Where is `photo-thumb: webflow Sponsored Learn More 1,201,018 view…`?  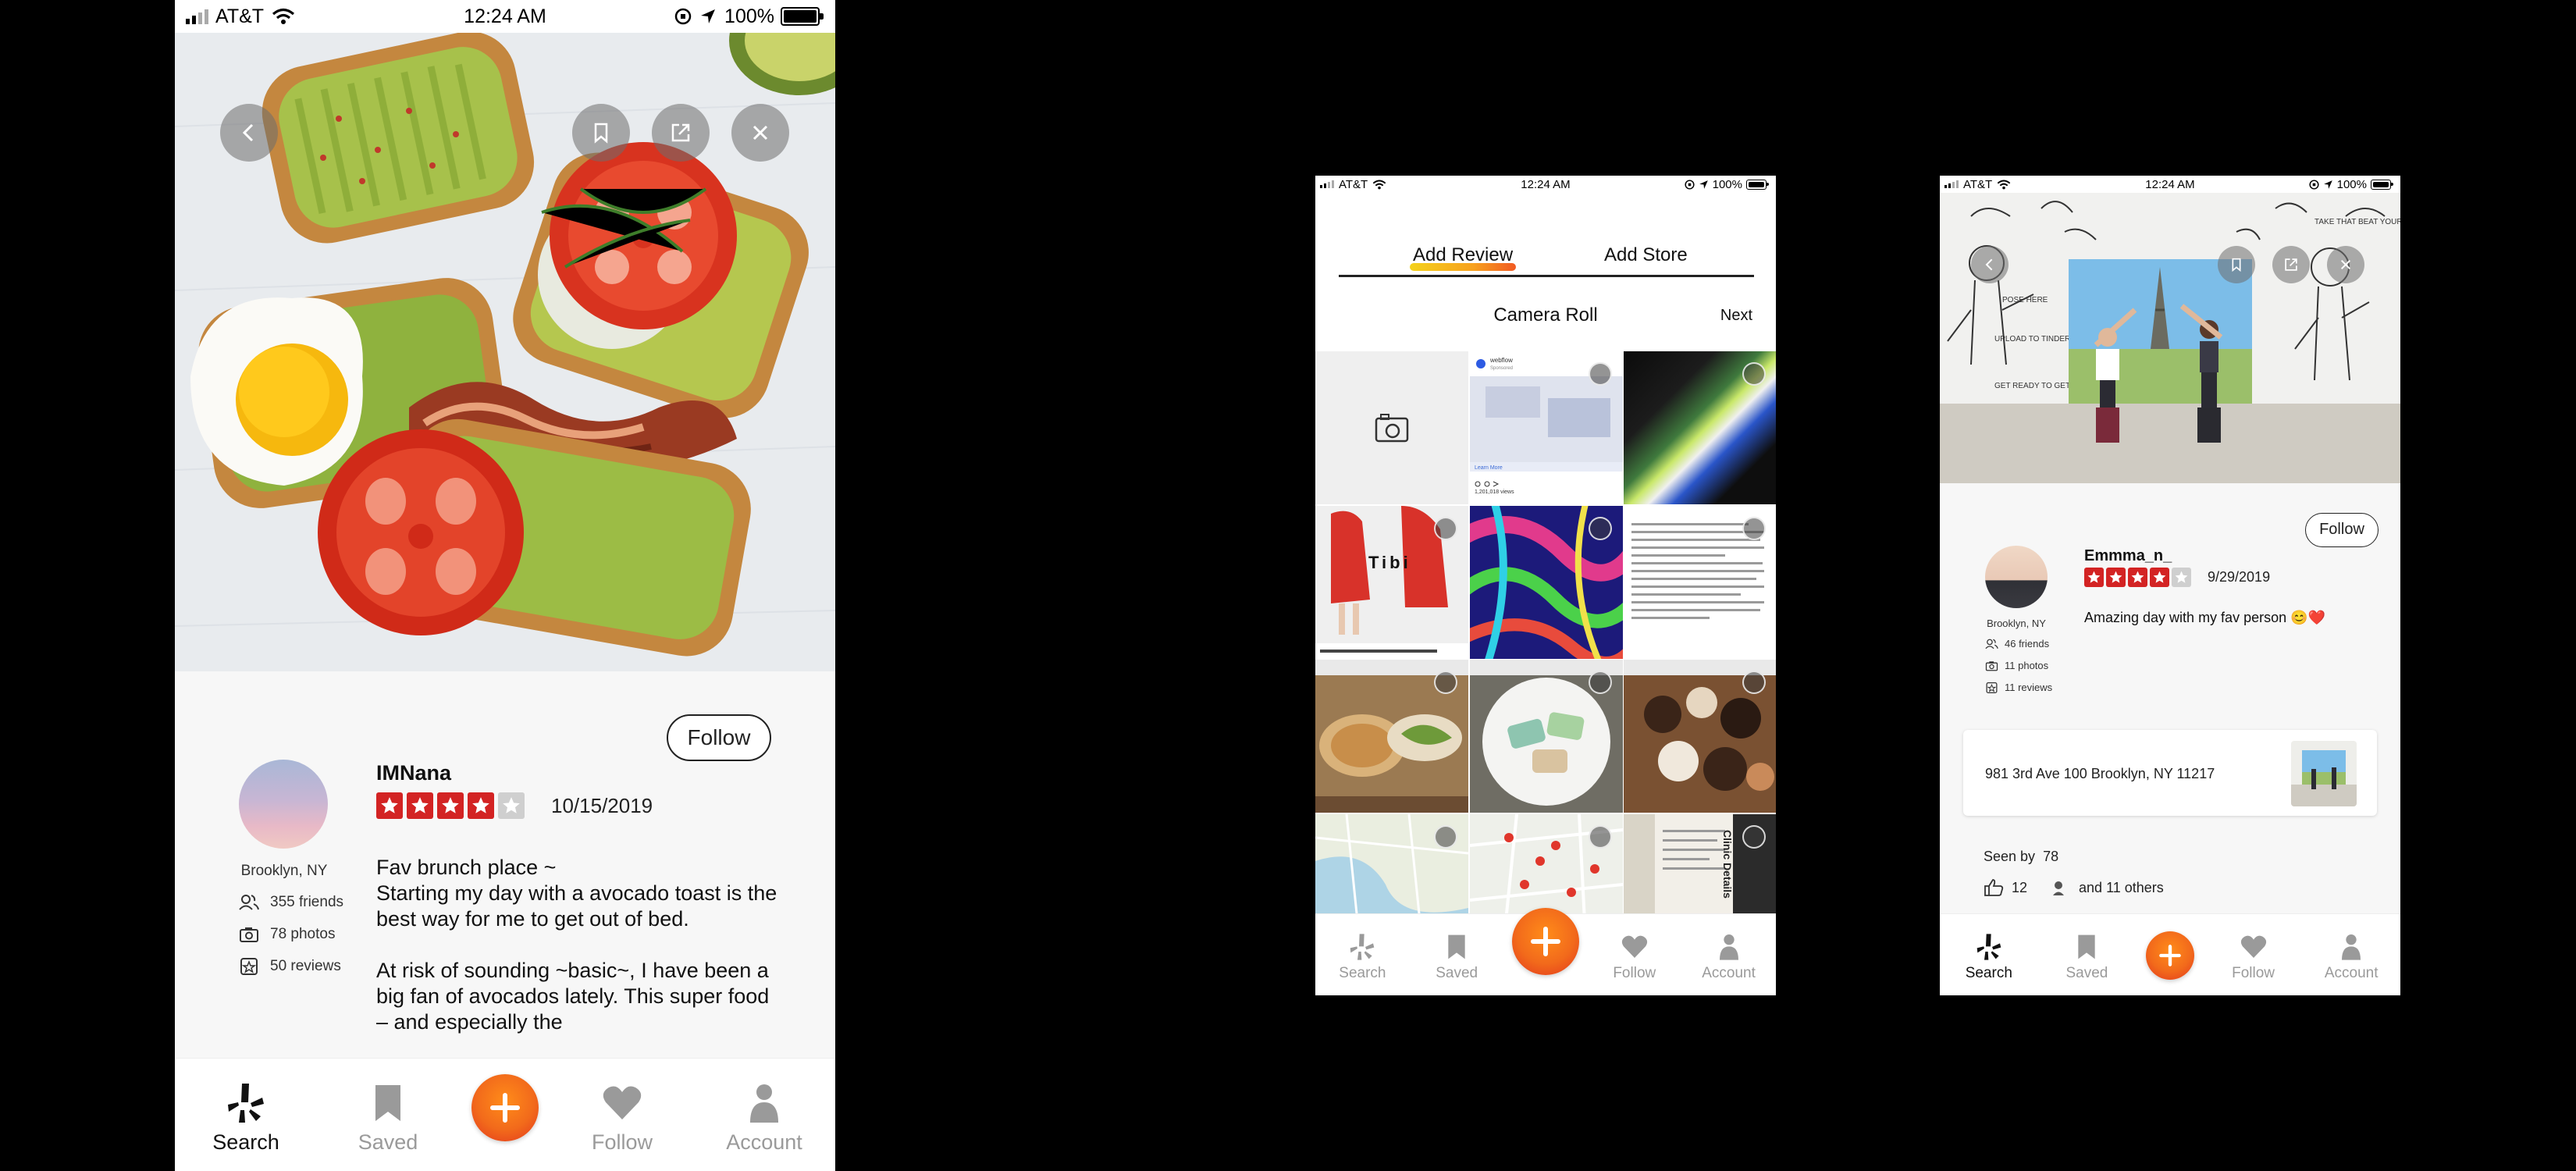 photo-thumb: webflow Sponsored Learn More 1,201,018 view… is located at coordinates (1546, 428).